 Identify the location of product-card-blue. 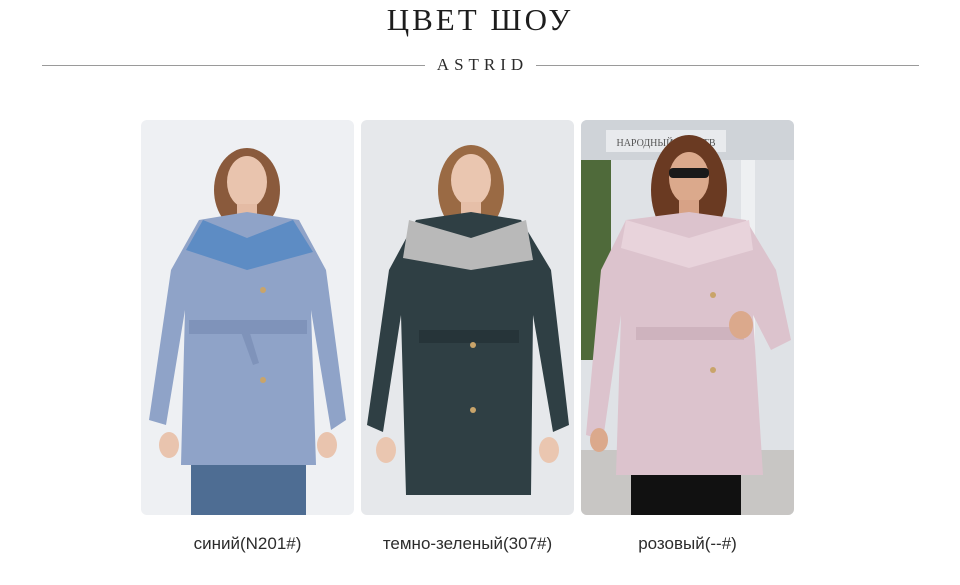
(247, 317).